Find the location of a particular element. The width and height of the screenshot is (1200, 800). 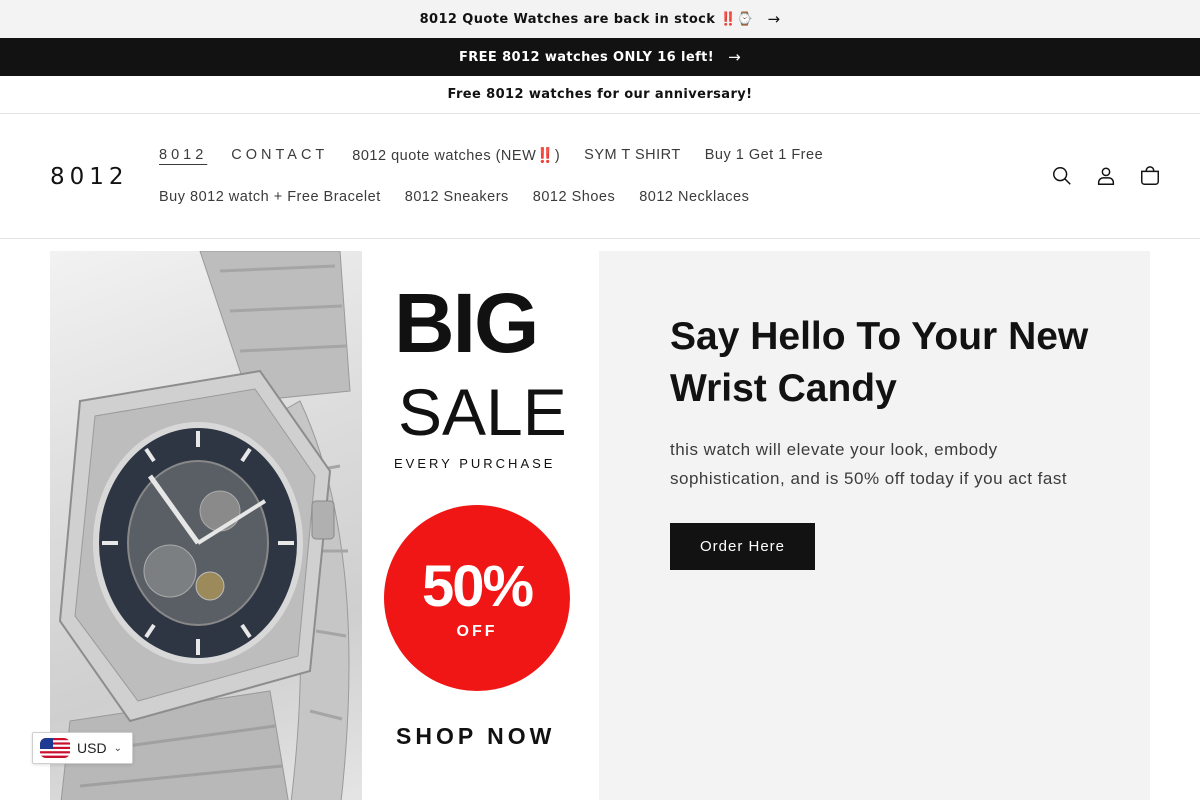

nav-item-quote-watches: 8012 quote watches (NEW‼️) is located at coordinates (456, 155).